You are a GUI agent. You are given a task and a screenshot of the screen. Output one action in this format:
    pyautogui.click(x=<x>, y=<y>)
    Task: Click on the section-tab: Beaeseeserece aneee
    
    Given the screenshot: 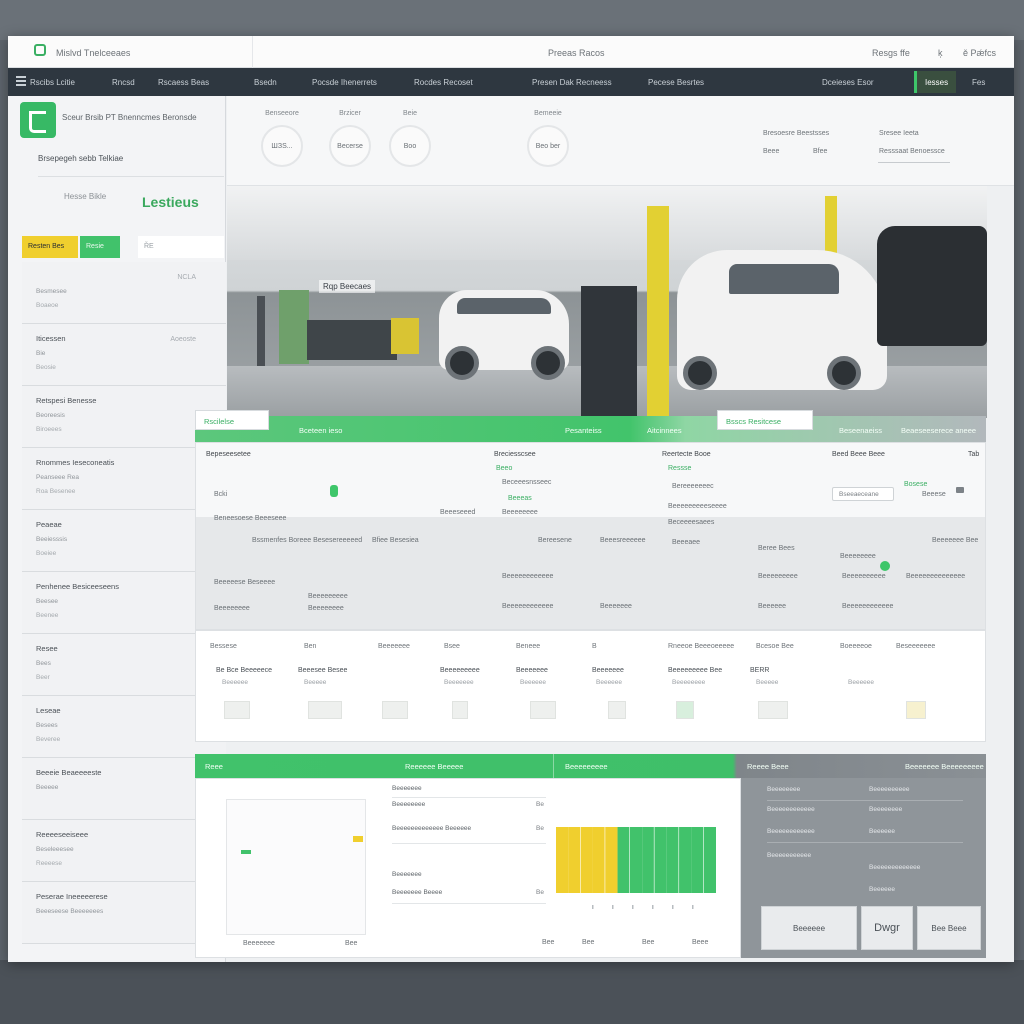 What is the action you would take?
    pyautogui.click(x=938, y=430)
    